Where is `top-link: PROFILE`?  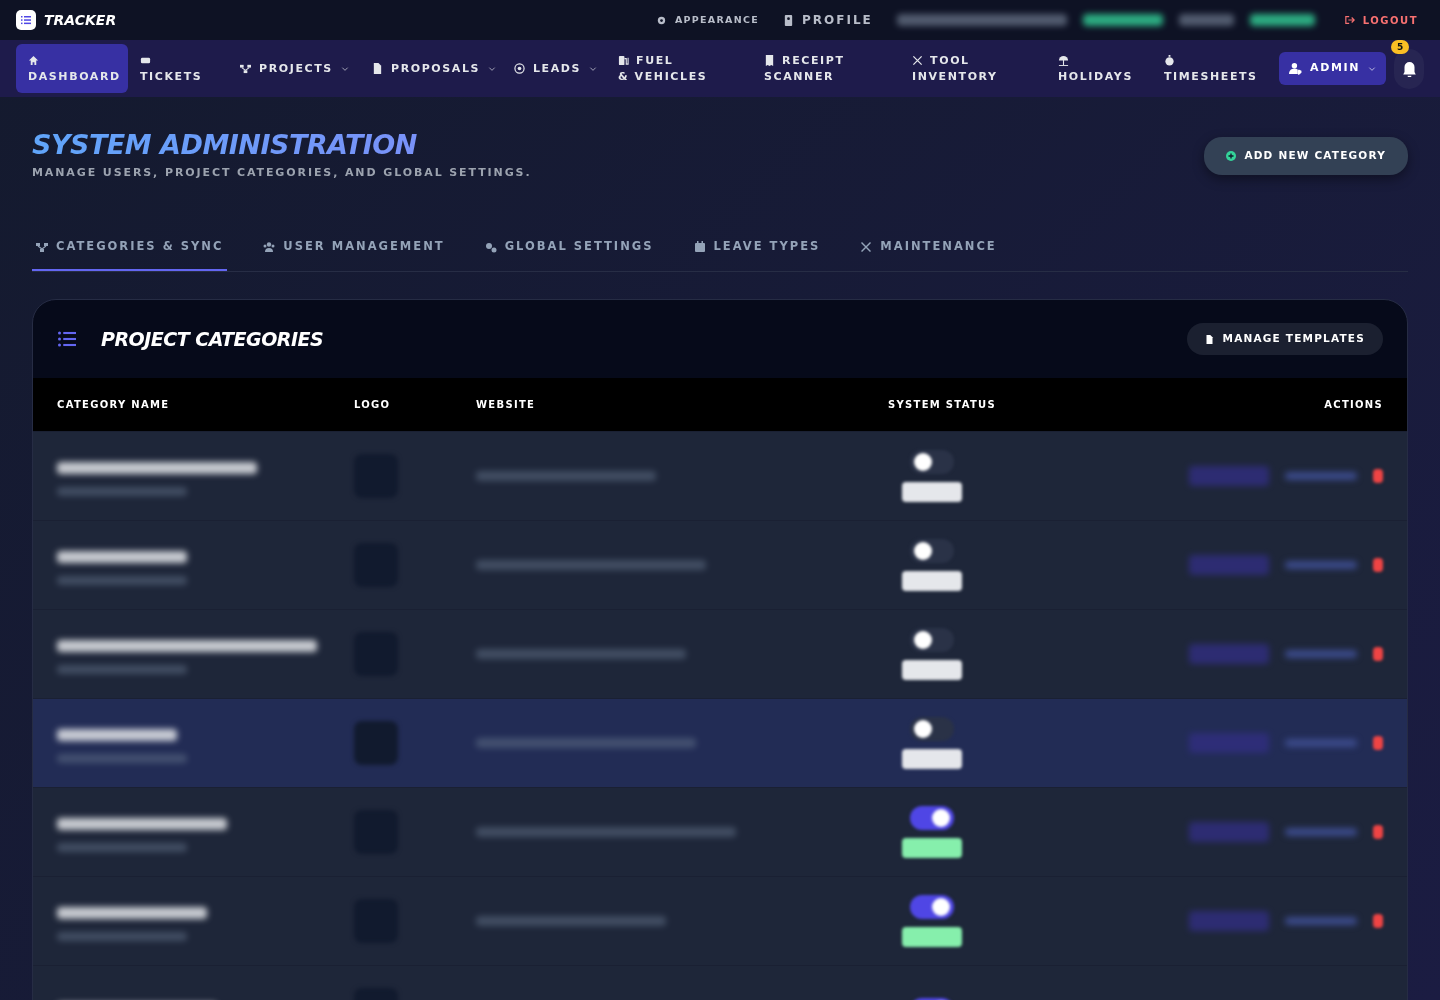
top-link: PROFILE is located at coordinates (828, 20).